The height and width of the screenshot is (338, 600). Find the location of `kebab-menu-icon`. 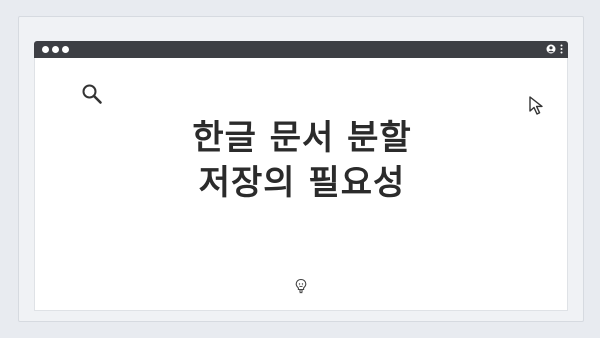

kebab-menu-icon is located at coordinates (561, 49).